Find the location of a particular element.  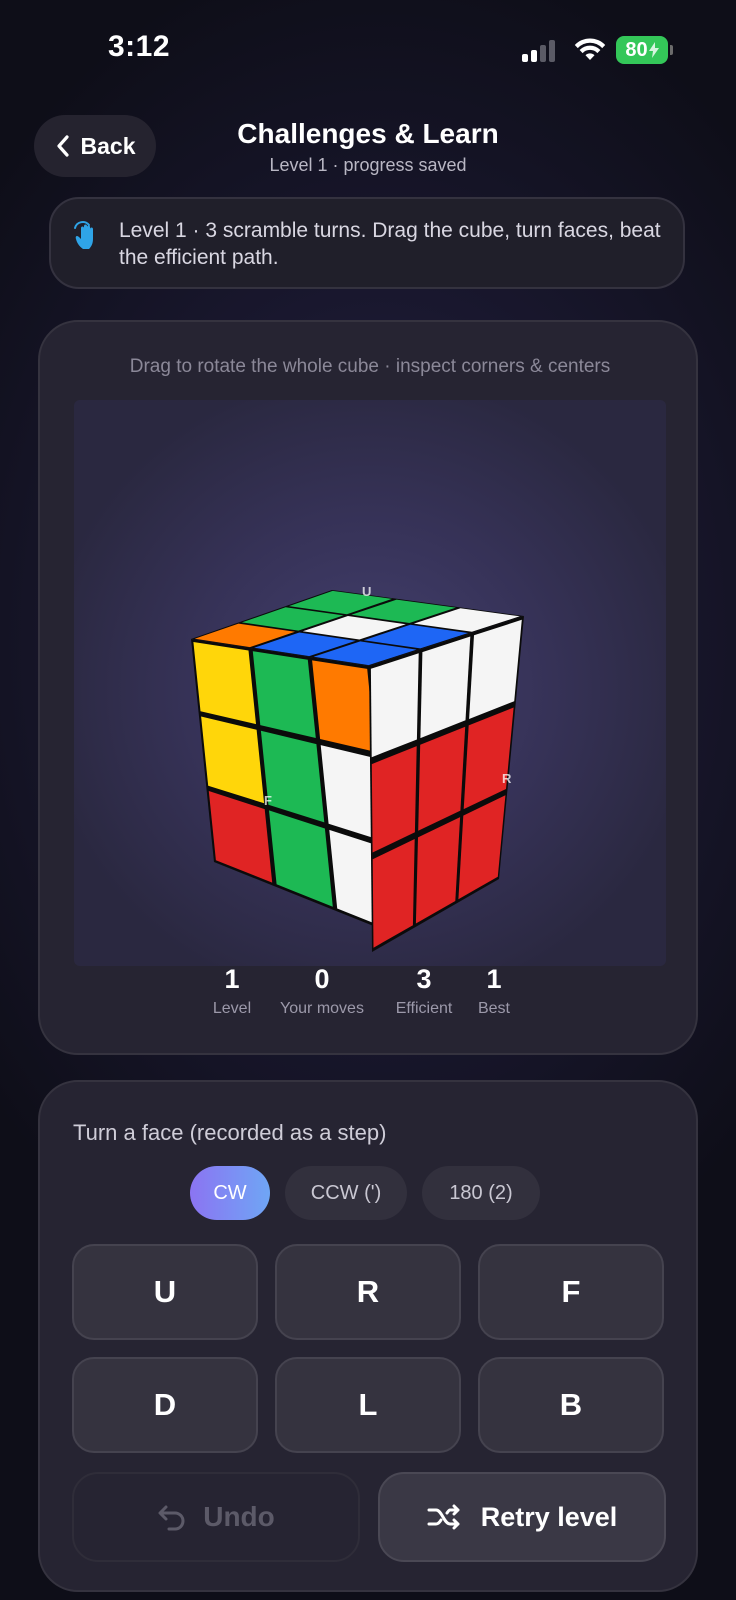

controls-label: Turn a face (recorded as a step) is located at coordinates (230, 1132).